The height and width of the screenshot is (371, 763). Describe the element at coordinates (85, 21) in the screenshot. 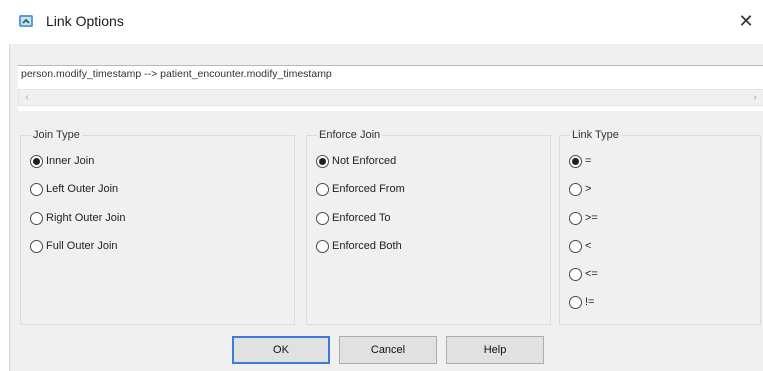

I see `dialog-title: Link Options` at that location.